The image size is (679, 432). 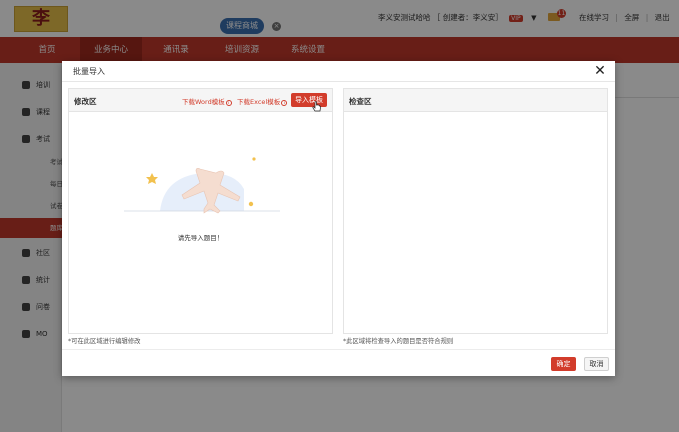 I want to click on dialog-footer: 确定 取消, so click(x=338, y=362).